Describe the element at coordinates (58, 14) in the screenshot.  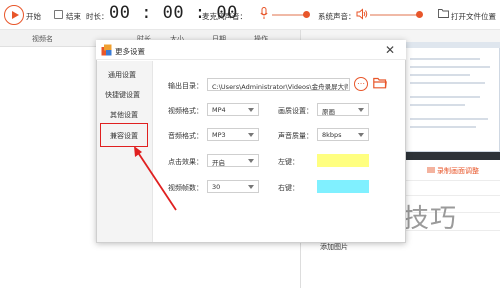
I see `stop-icon` at that location.